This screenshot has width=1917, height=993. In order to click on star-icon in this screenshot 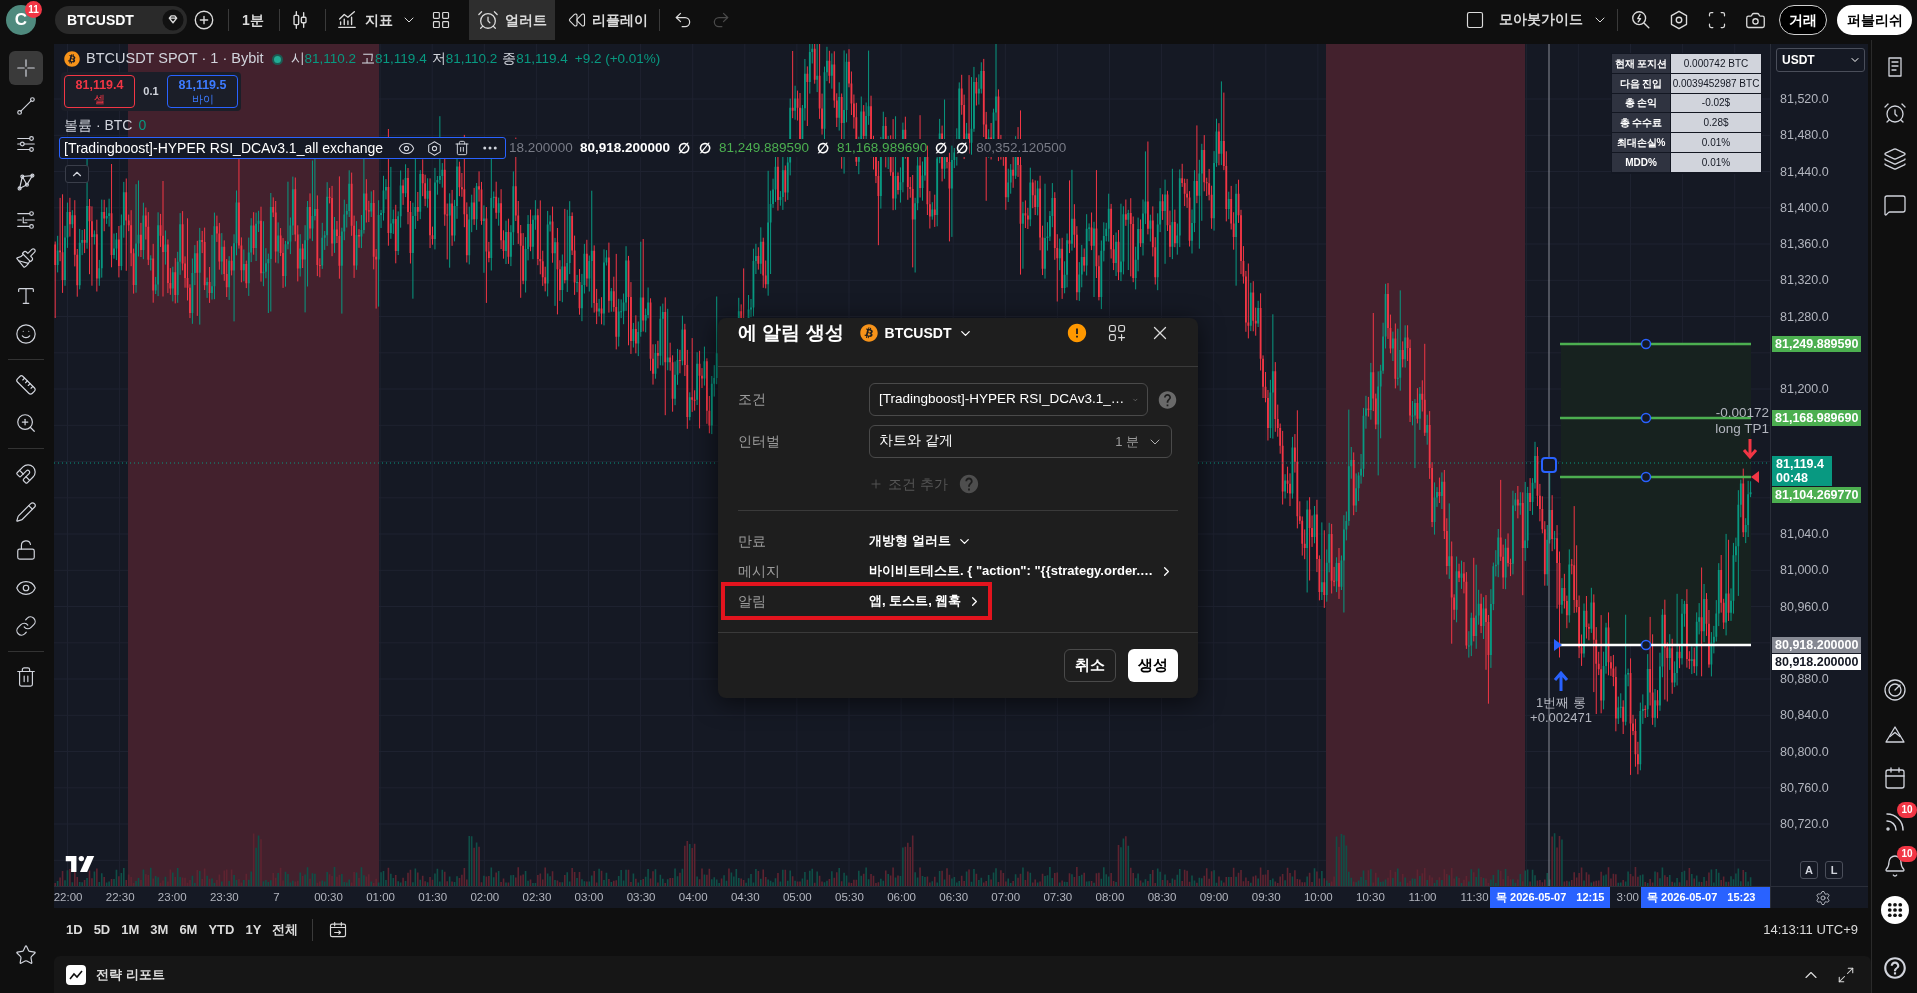, I will do `click(26, 955)`.